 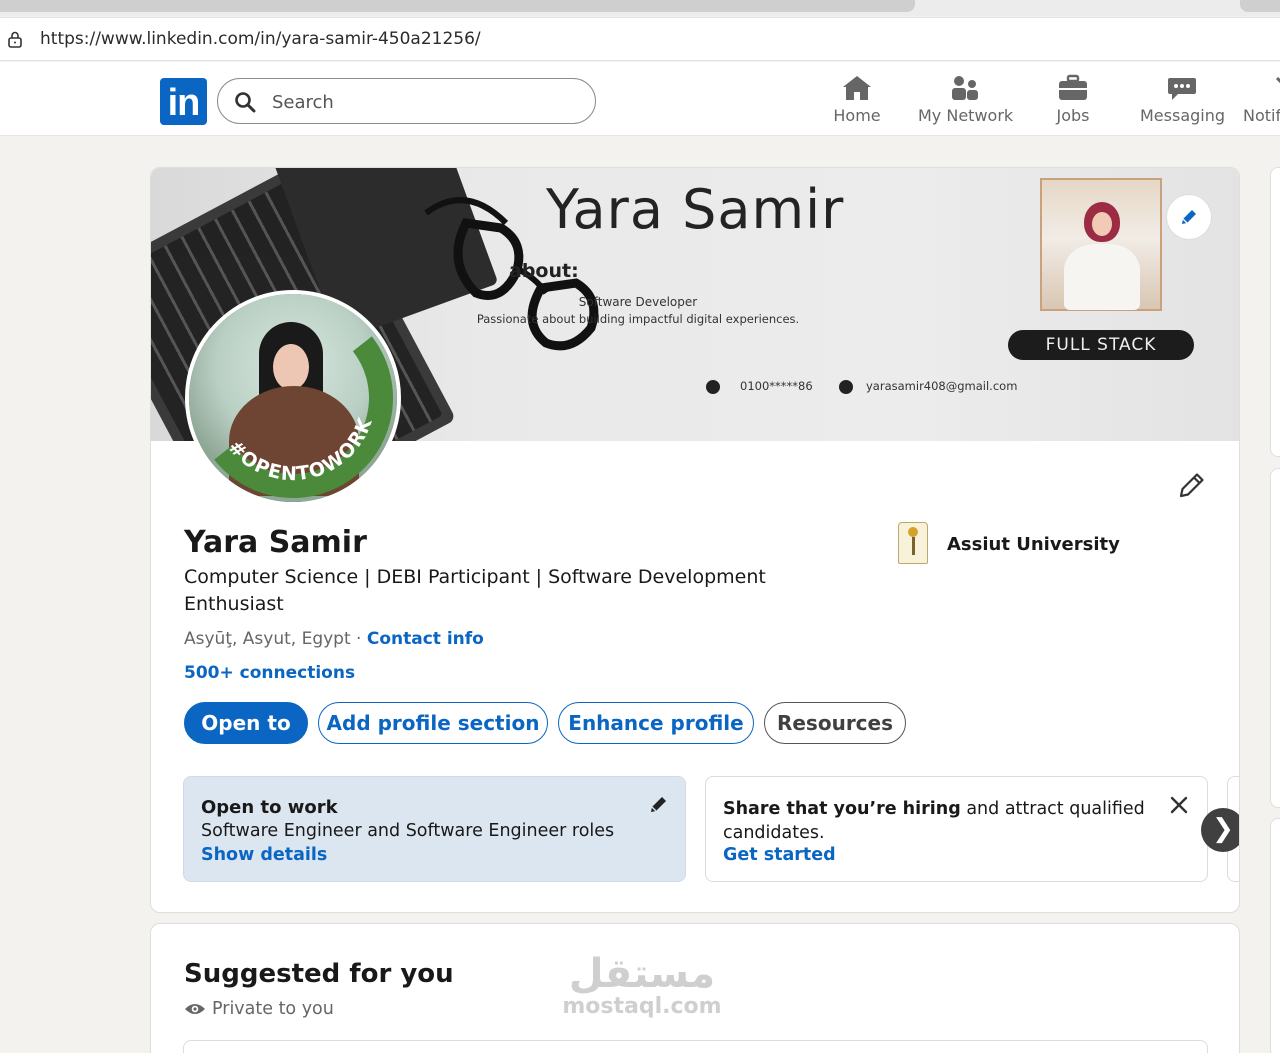 I want to click on email-icon, so click(x=846, y=387).